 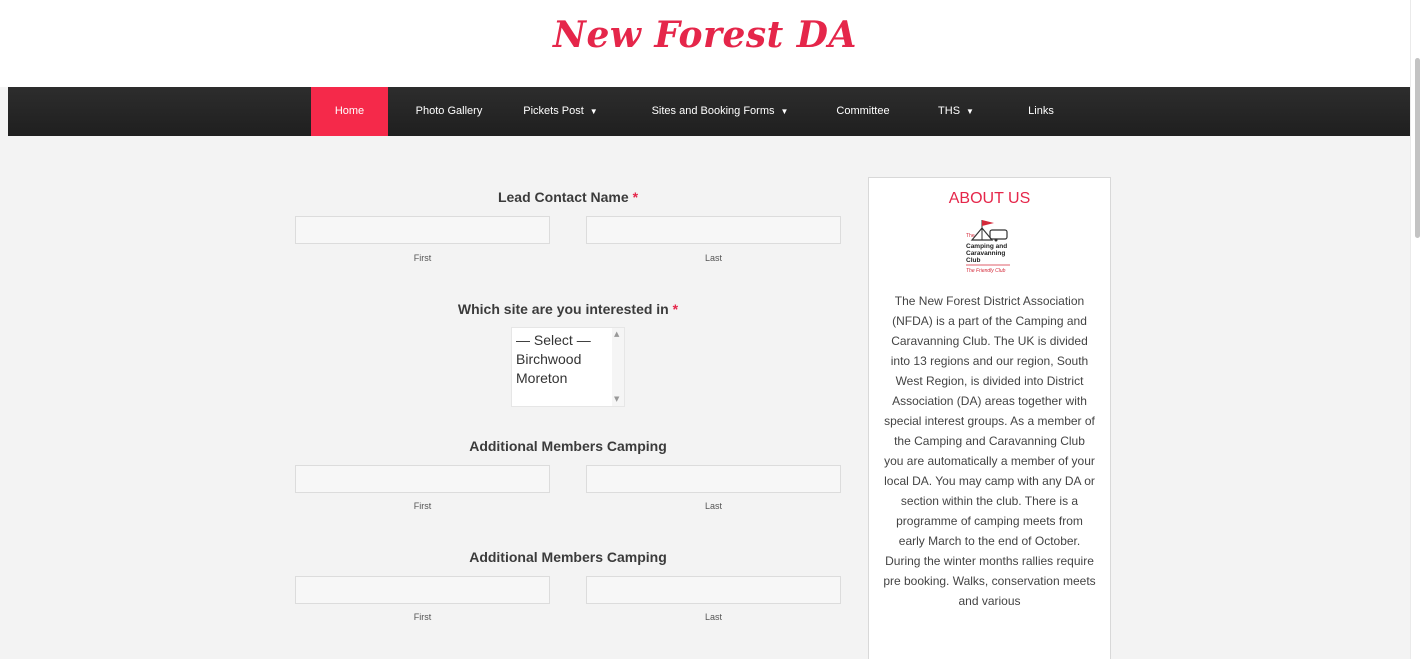 What do you see at coordinates (616, 399) in the screenshot?
I see `scroll-down-icon: ▼` at bounding box center [616, 399].